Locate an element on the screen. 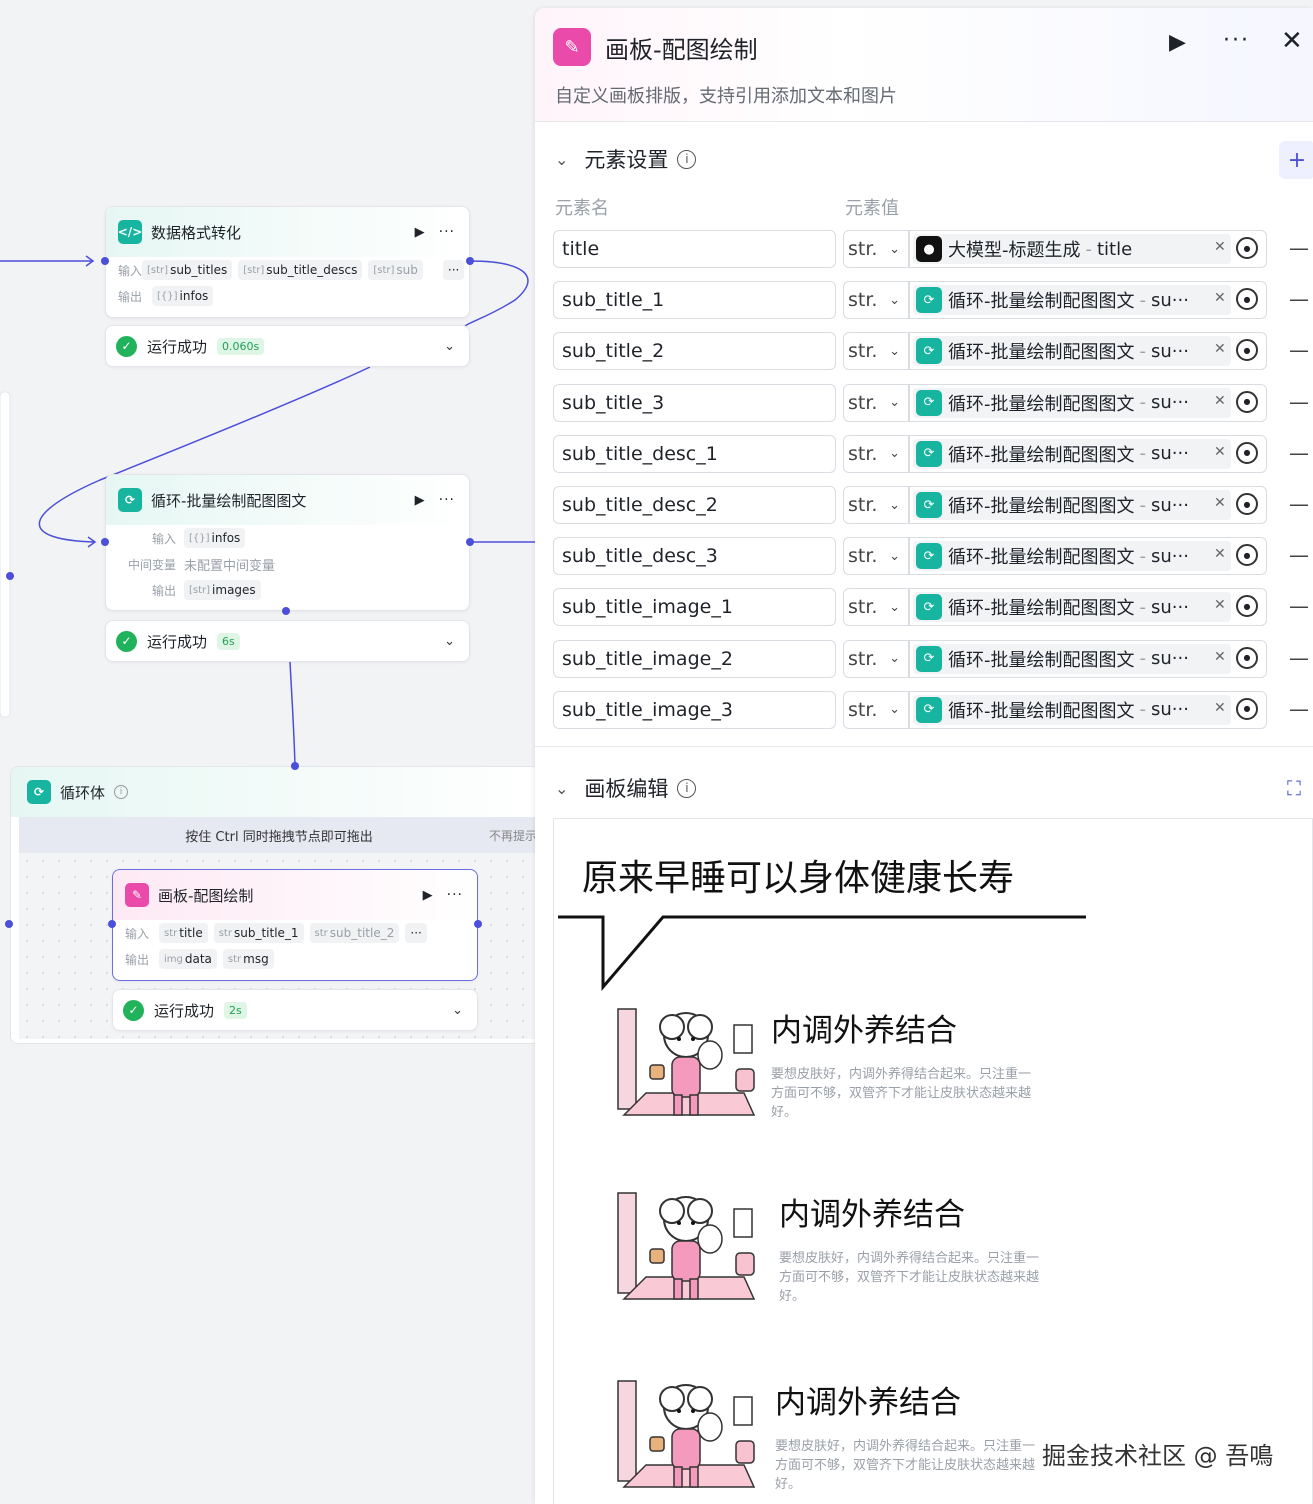 This screenshot has height=1504, width=1313. loop-port is located at coordinates (286, 611).